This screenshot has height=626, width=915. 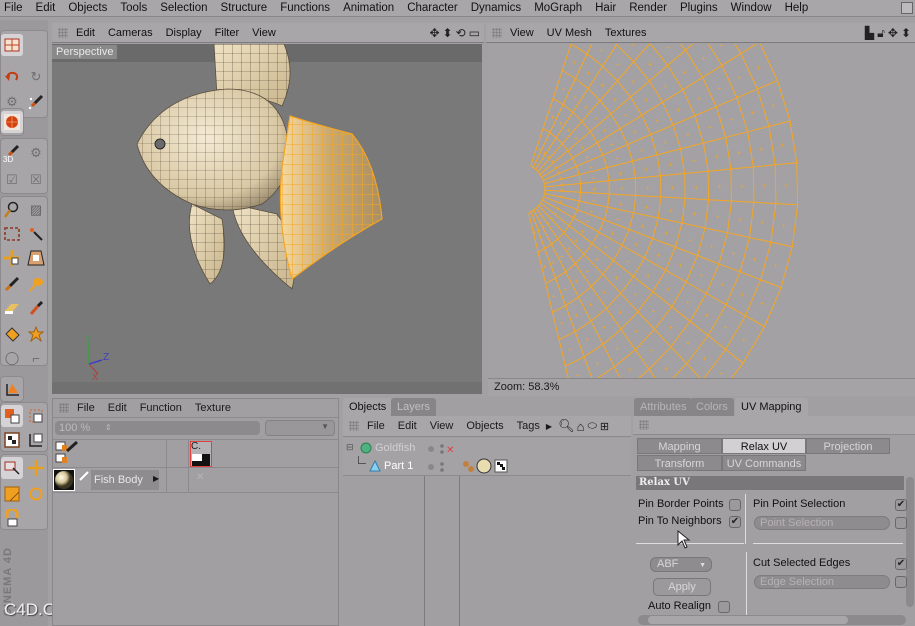 What do you see at coordinates (305, 8) in the screenshot?
I see `menu-functions: Functions` at bounding box center [305, 8].